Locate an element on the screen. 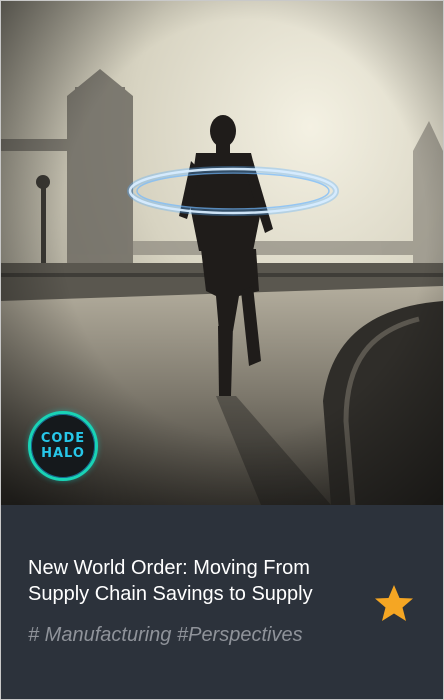  logo-text-line1: CODE is located at coordinates (63, 438).